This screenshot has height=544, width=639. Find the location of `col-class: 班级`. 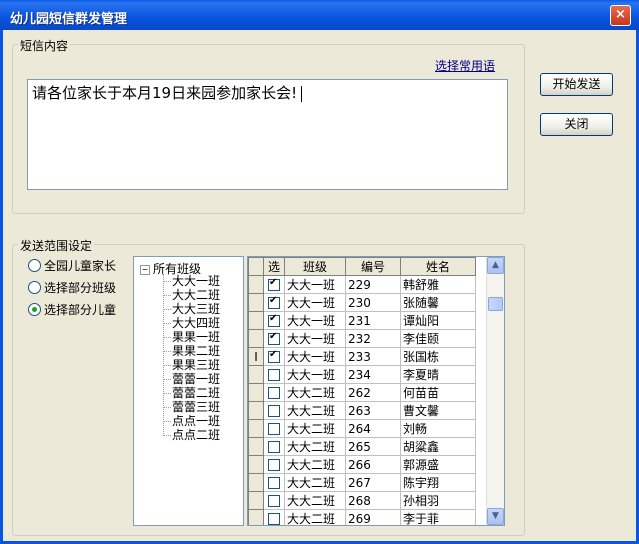

col-class: 班级 is located at coordinates (315, 266).